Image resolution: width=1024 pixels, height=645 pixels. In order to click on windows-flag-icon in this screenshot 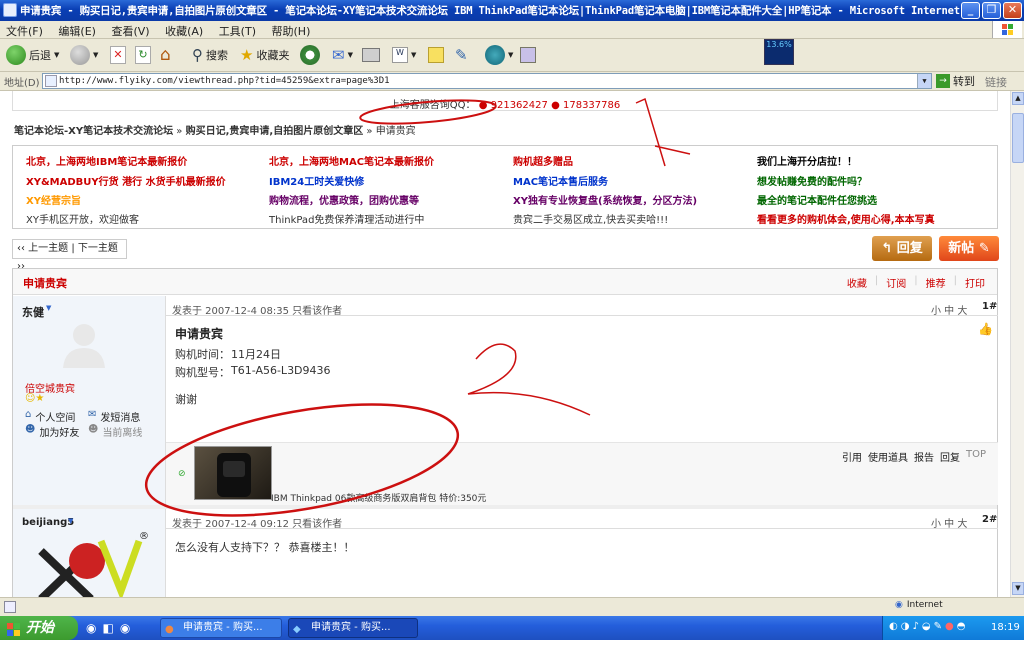, I will do `click(1007, 29)`.